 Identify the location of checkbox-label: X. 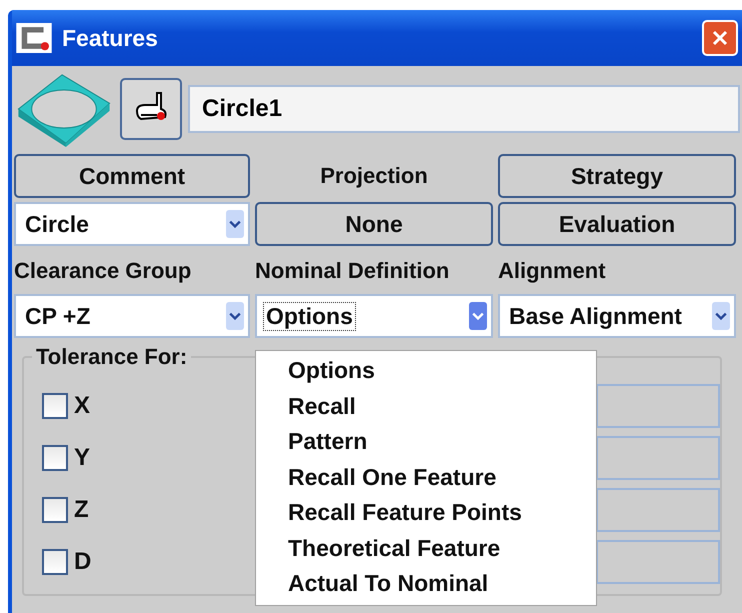
(82, 406).